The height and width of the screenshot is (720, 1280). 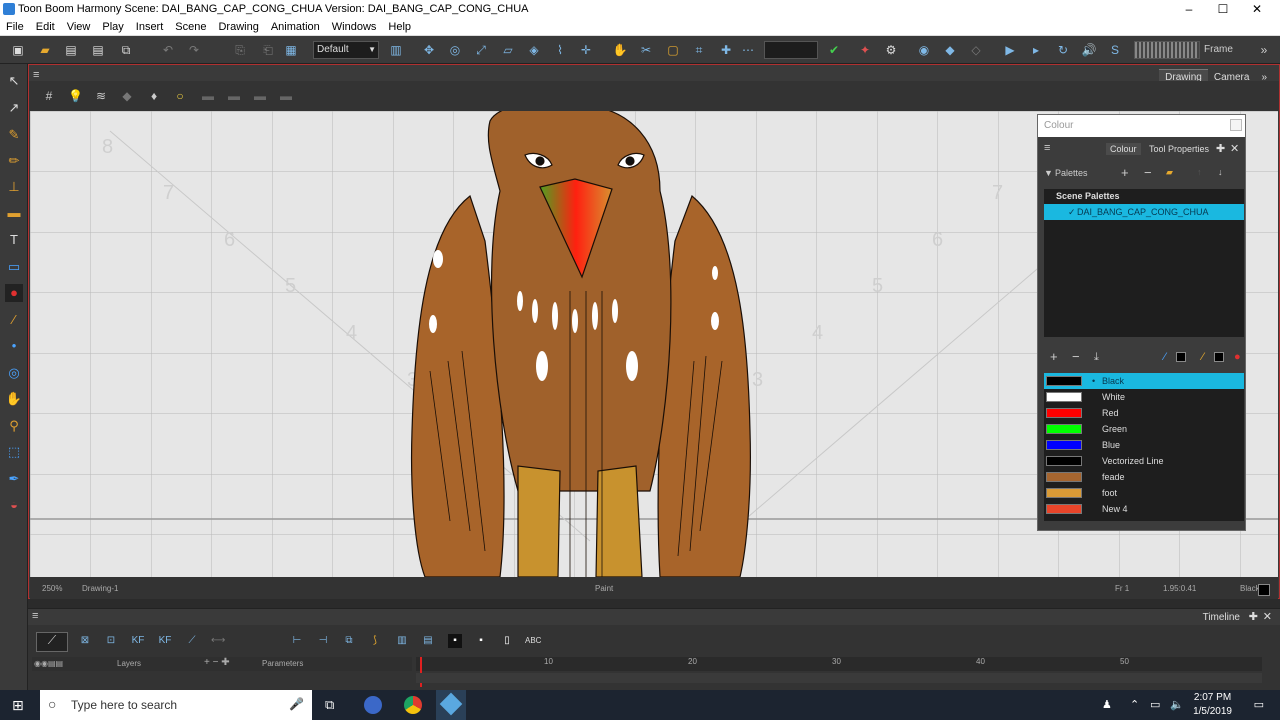 What do you see at coordinates (1144, 381) in the screenshot?
I see `swatch-row: • Black` at bounding box center [1144, 381].